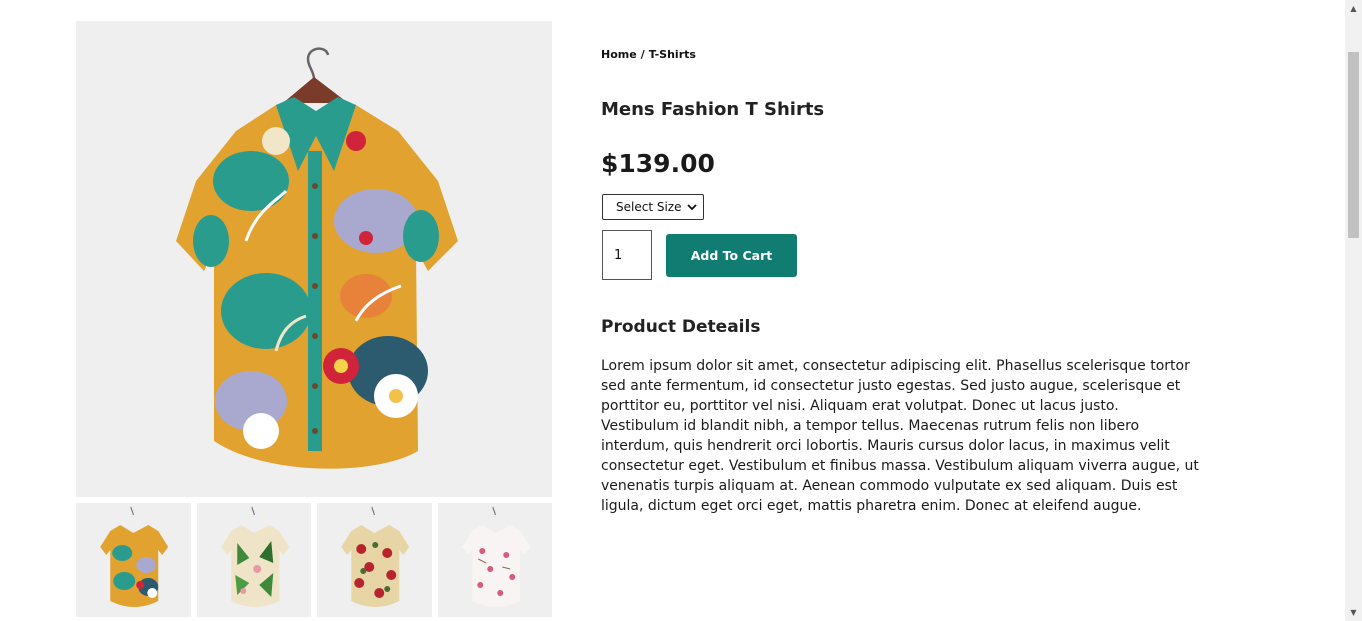 Image resolution: width=1362 pixels, height=621 pixels. I want to click on scroll-up-arrow-icon: ▲, so click(1353, 8).